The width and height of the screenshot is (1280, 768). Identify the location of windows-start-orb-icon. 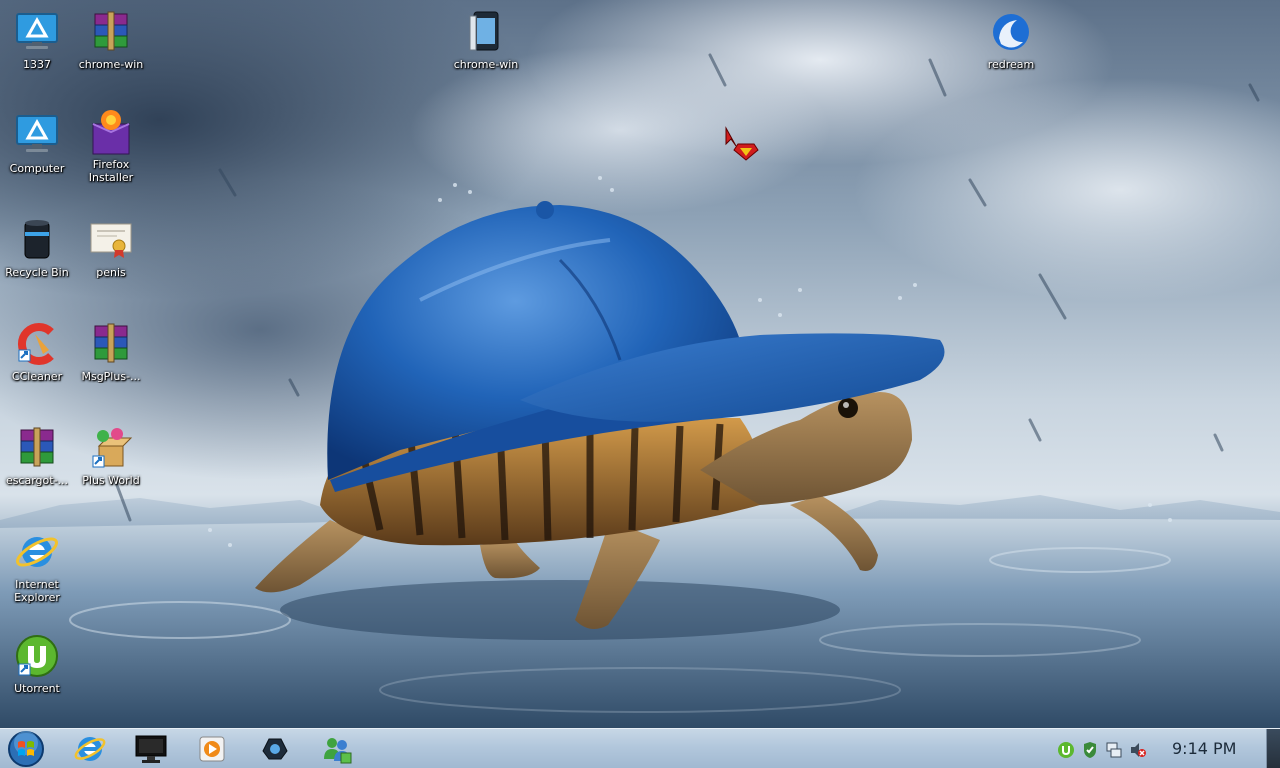
(26, 749).